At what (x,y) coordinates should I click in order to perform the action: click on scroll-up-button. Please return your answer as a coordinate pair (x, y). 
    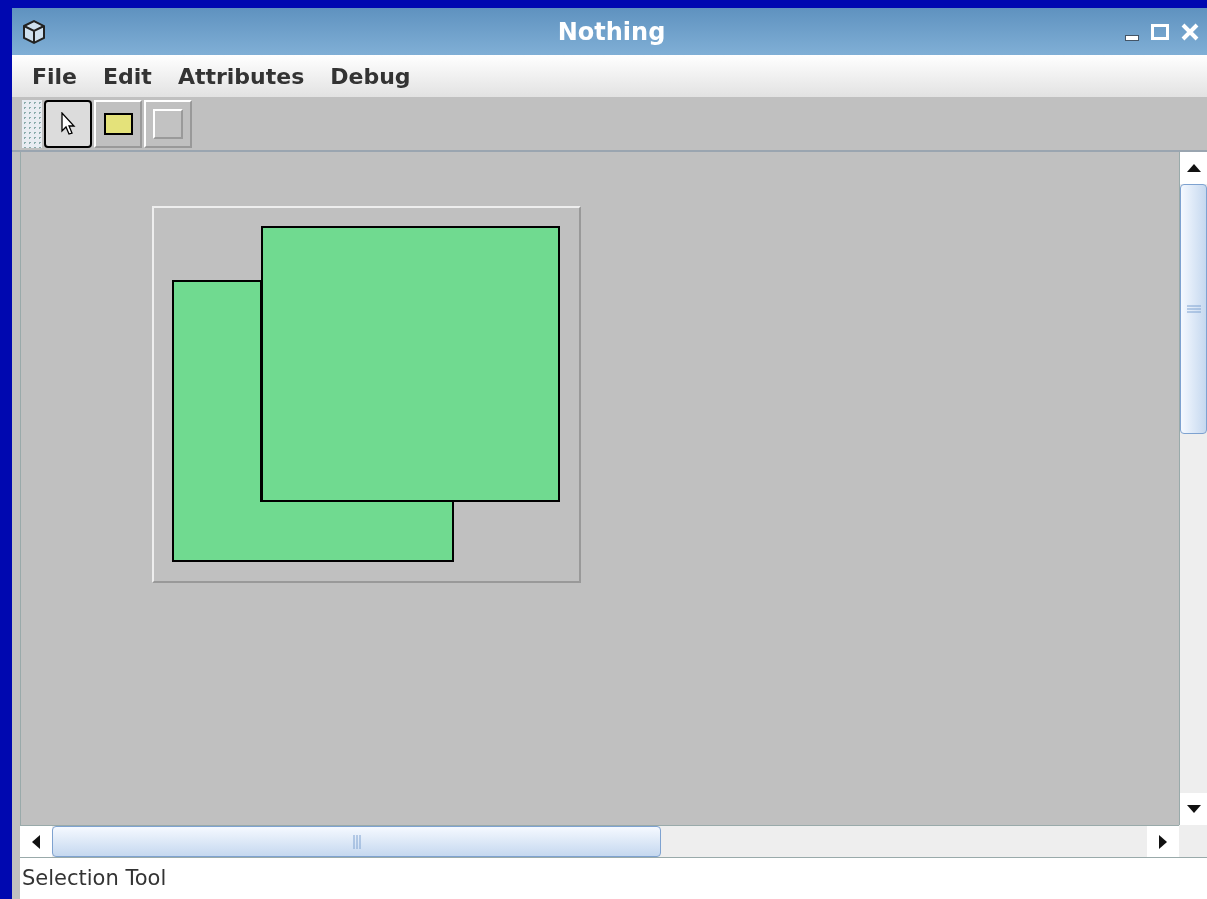
    Looking at the image, I should click on (1193, 168).